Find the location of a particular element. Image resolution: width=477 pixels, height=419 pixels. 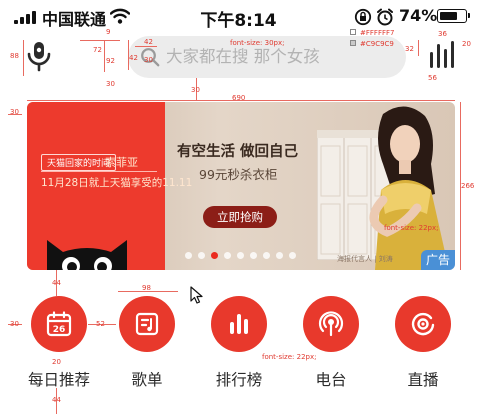

ad-badge: 广告 is located at coordinates (438, 260).